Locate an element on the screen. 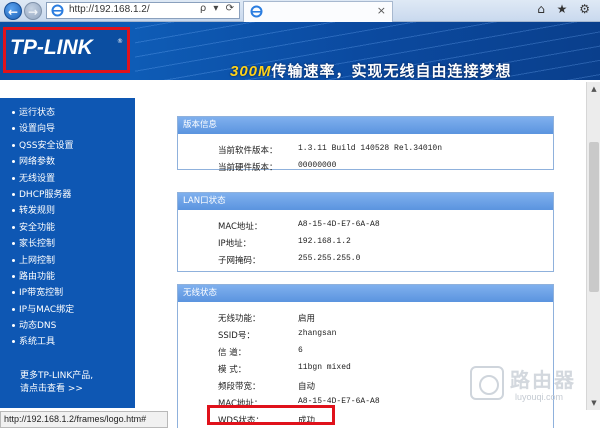 The image size is (600, 428). lan-ip-value: 192.168.1.2 is located at coordinates (324, 241).